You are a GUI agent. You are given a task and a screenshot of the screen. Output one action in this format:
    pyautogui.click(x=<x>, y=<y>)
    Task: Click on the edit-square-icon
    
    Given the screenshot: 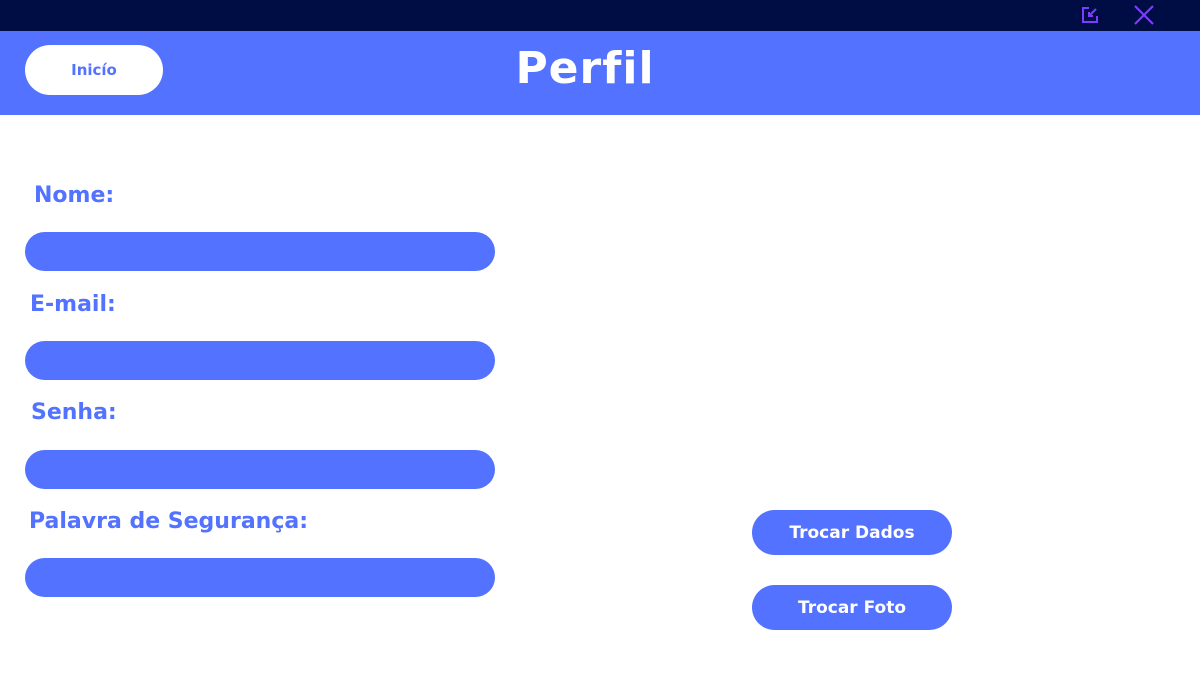 What is the action you would take?
    pyautogui.click(x=1090, y=15)
    